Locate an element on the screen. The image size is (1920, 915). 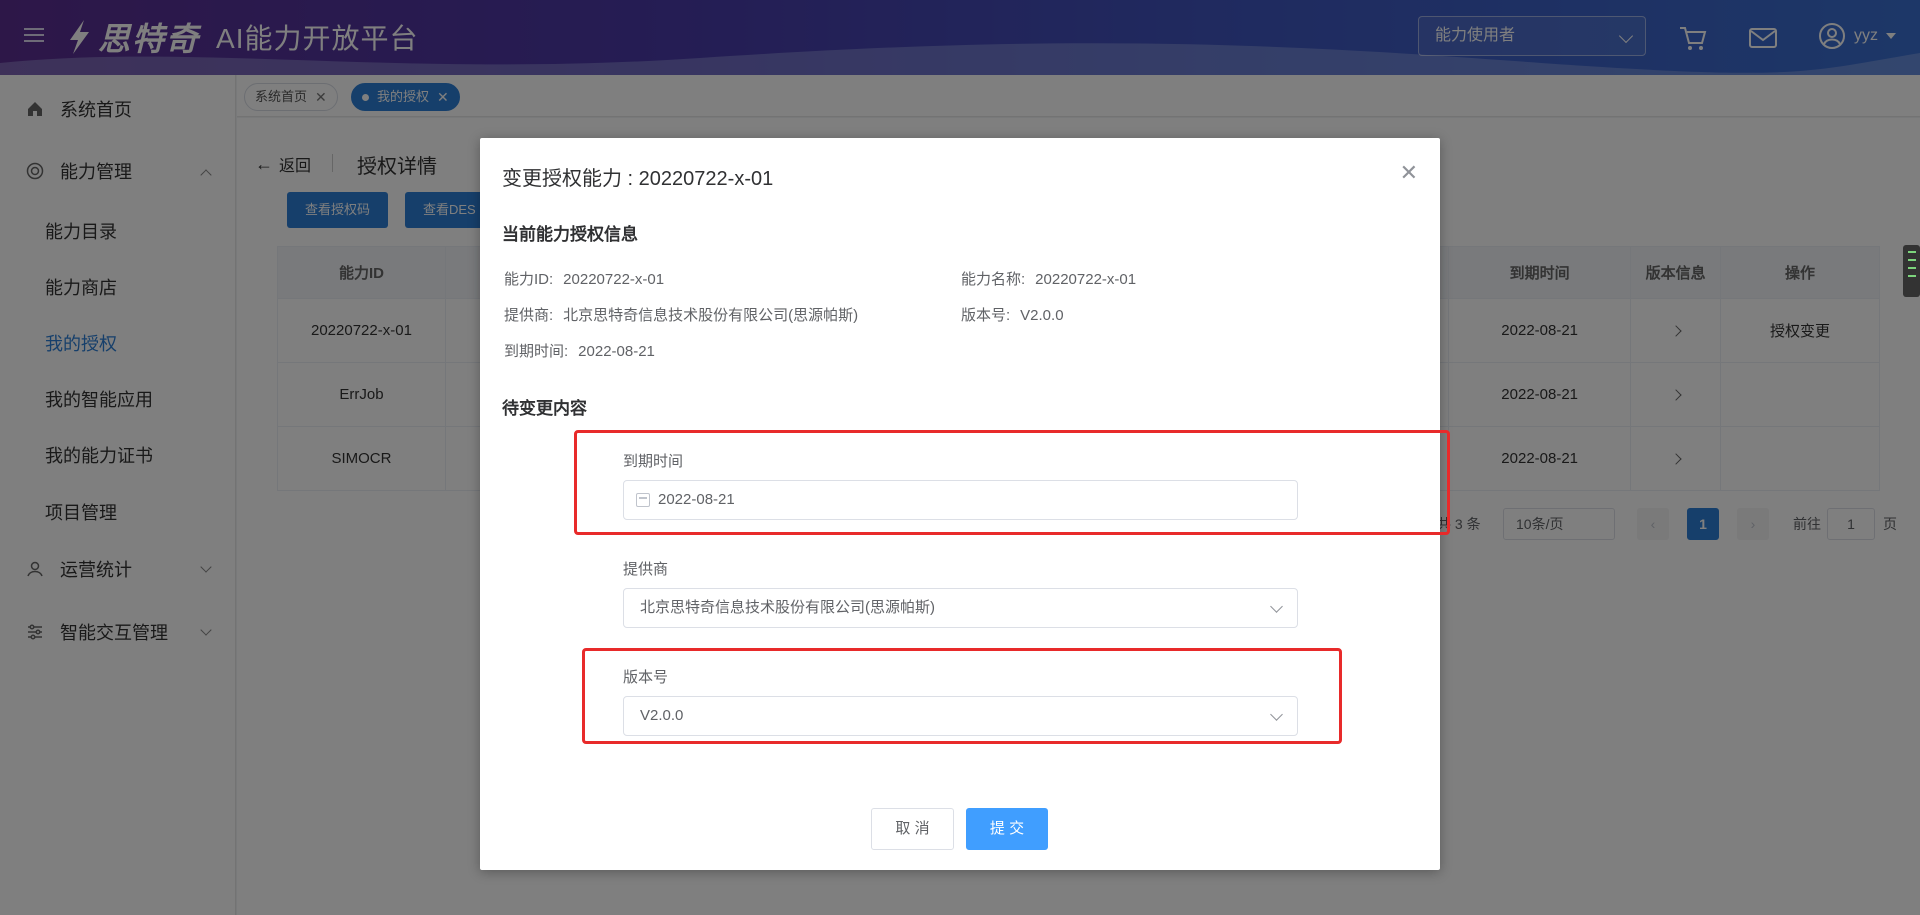
chevron-down-icon is located at coordinates (1276, 606).